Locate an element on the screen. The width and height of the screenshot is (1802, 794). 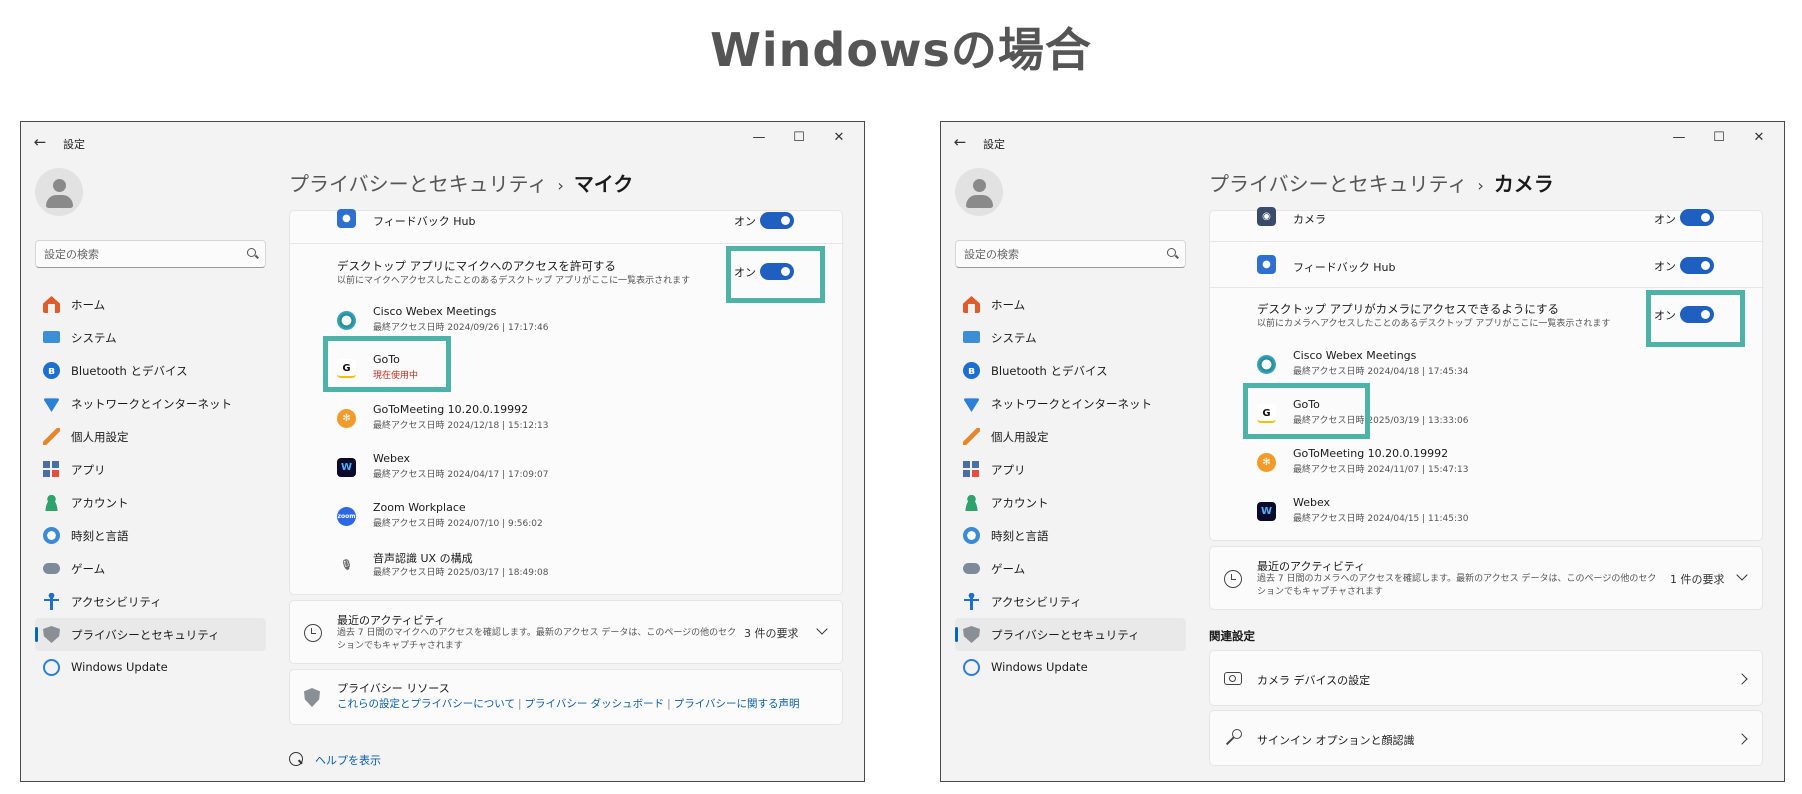
app-name: Cisco Webex Meetings is located at coordinates (1355, 355).